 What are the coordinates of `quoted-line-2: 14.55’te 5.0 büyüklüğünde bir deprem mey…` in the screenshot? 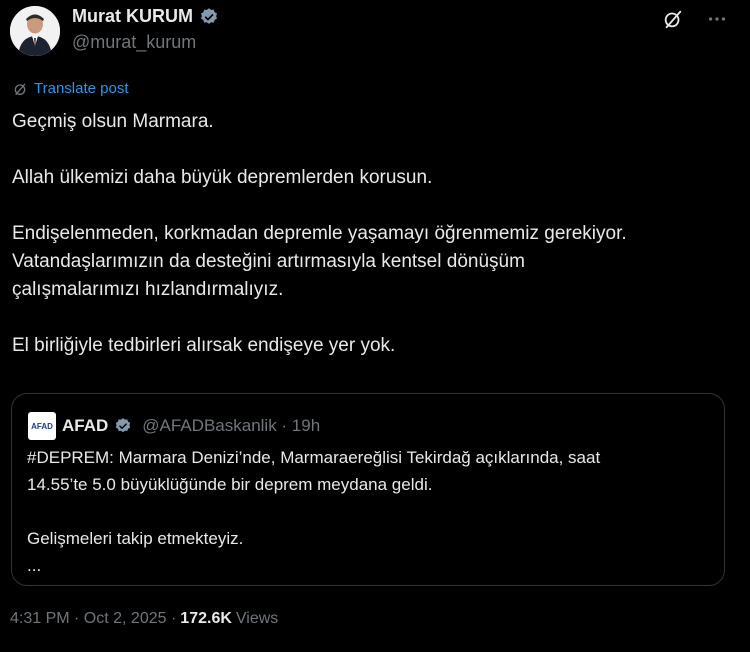 It's located at (230, 484).